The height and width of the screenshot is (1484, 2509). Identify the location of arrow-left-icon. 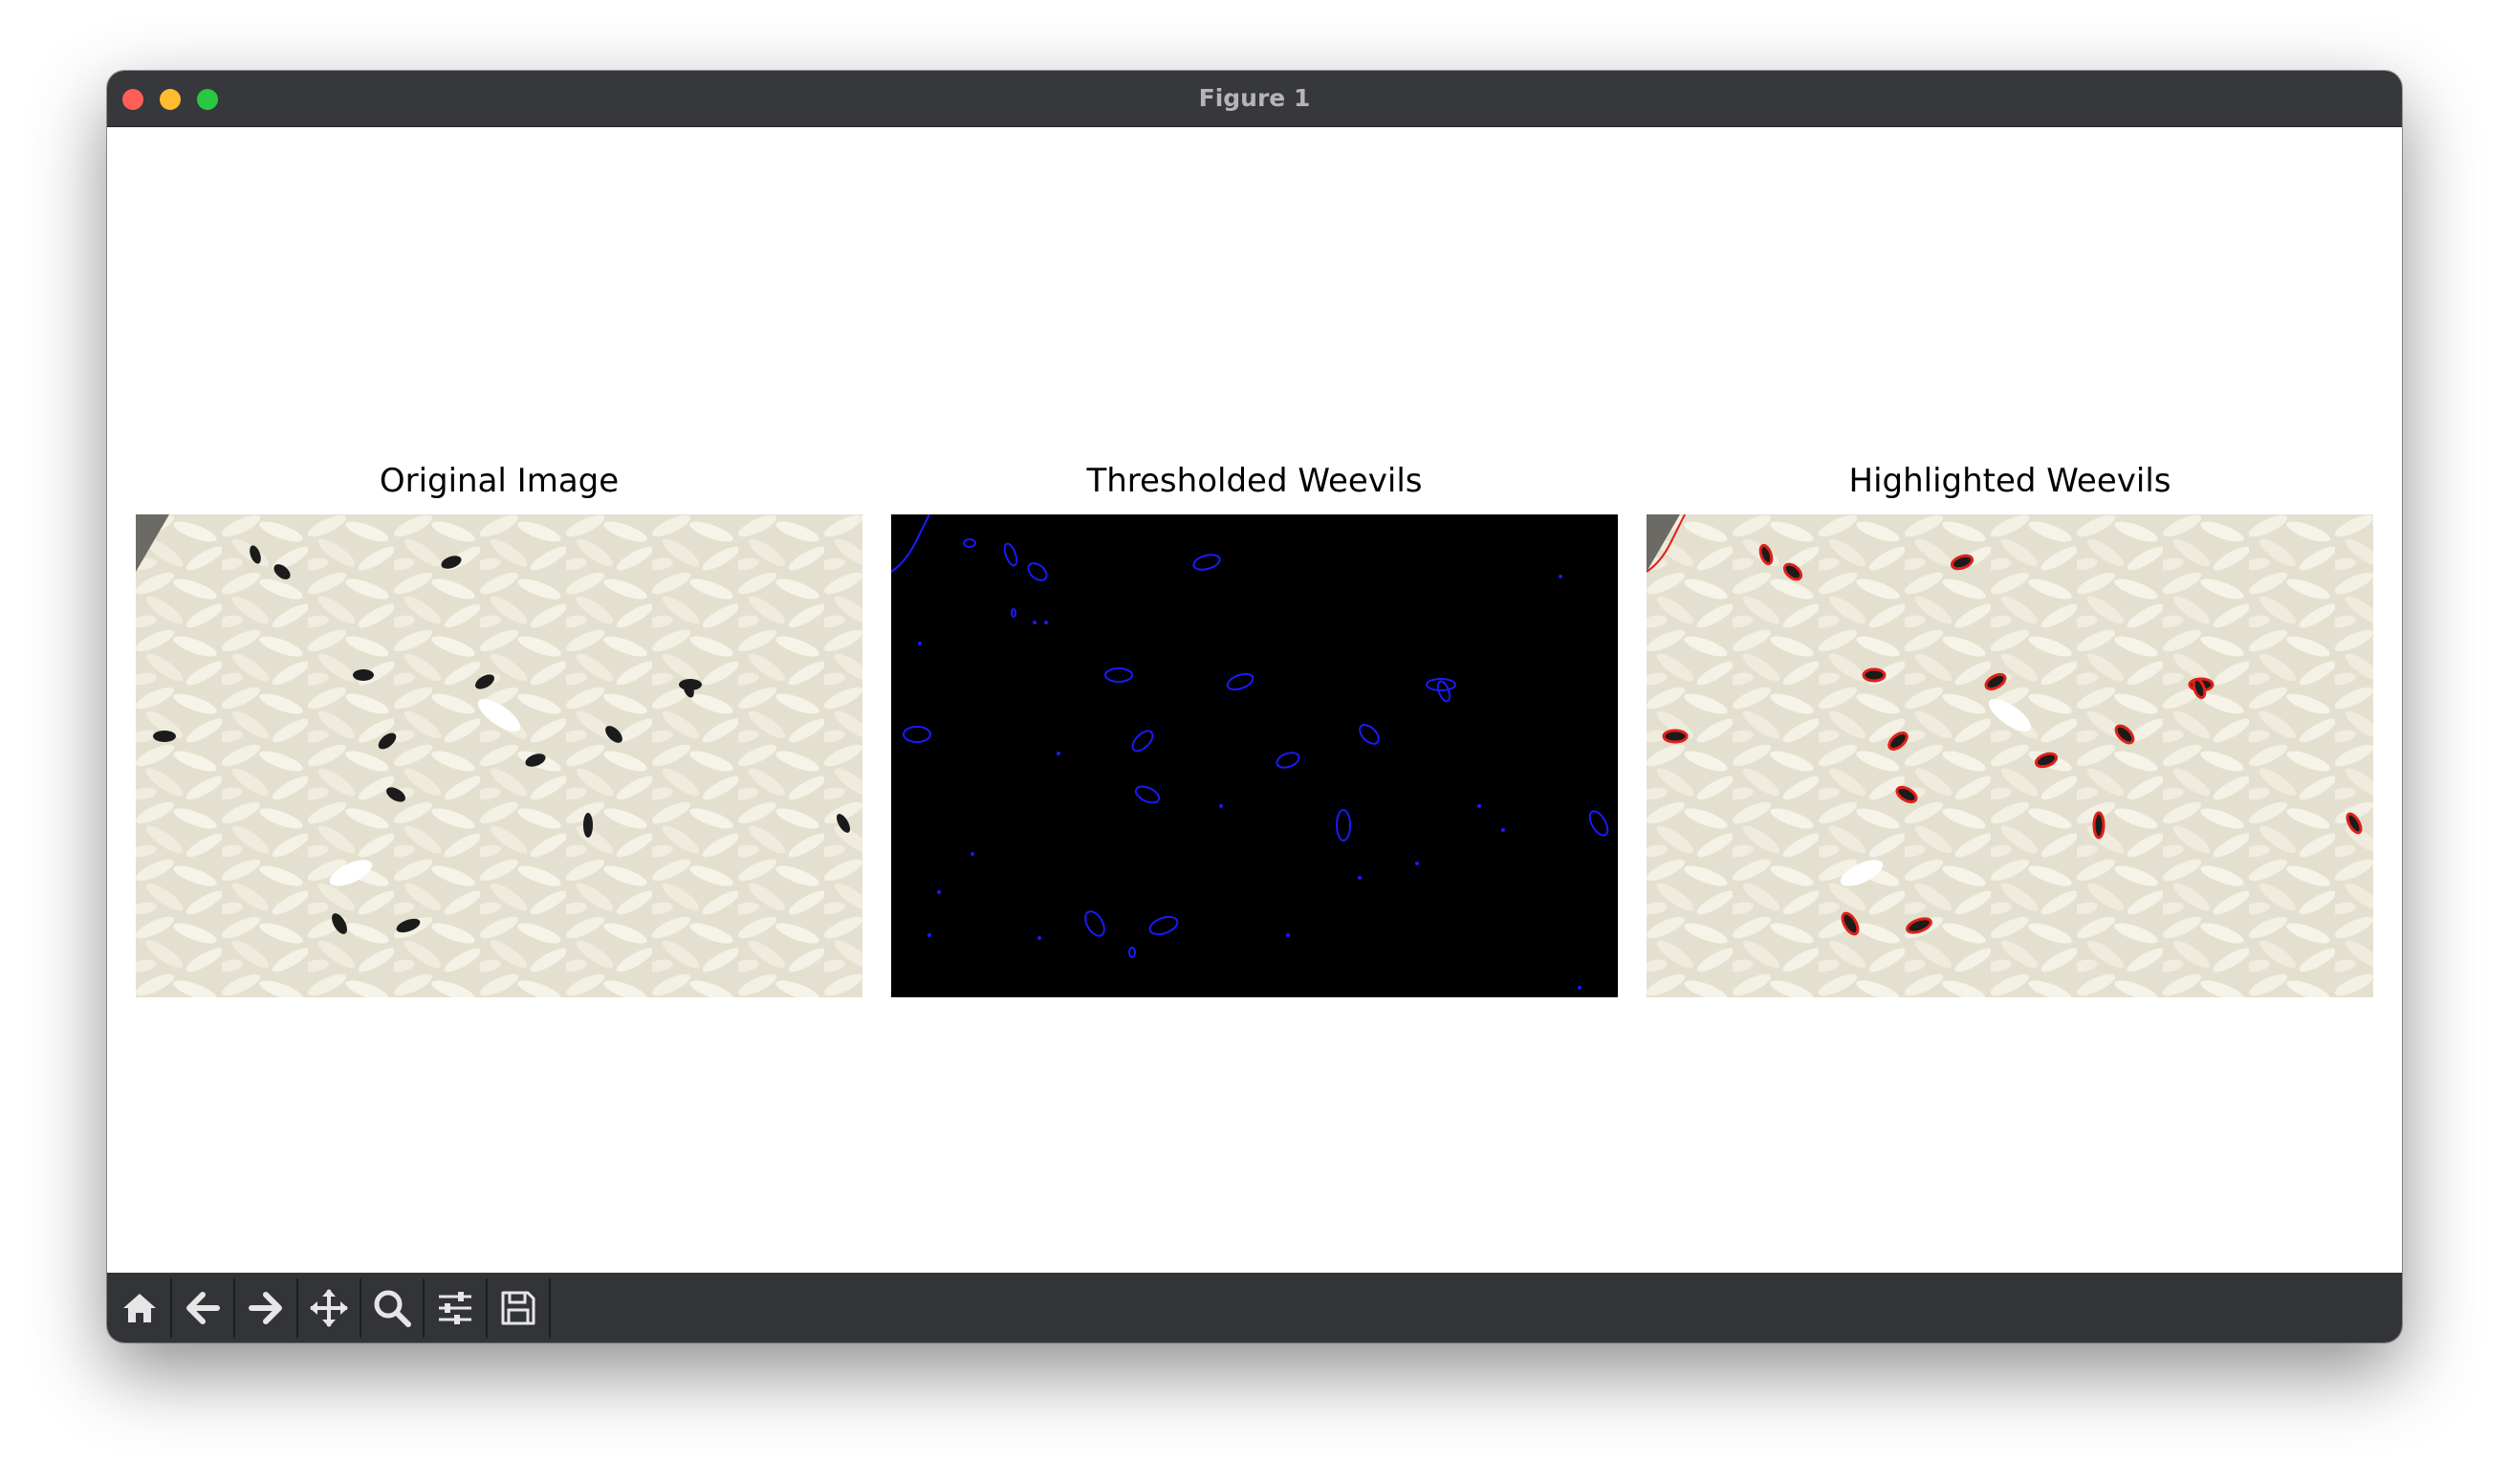
(203, 1308).